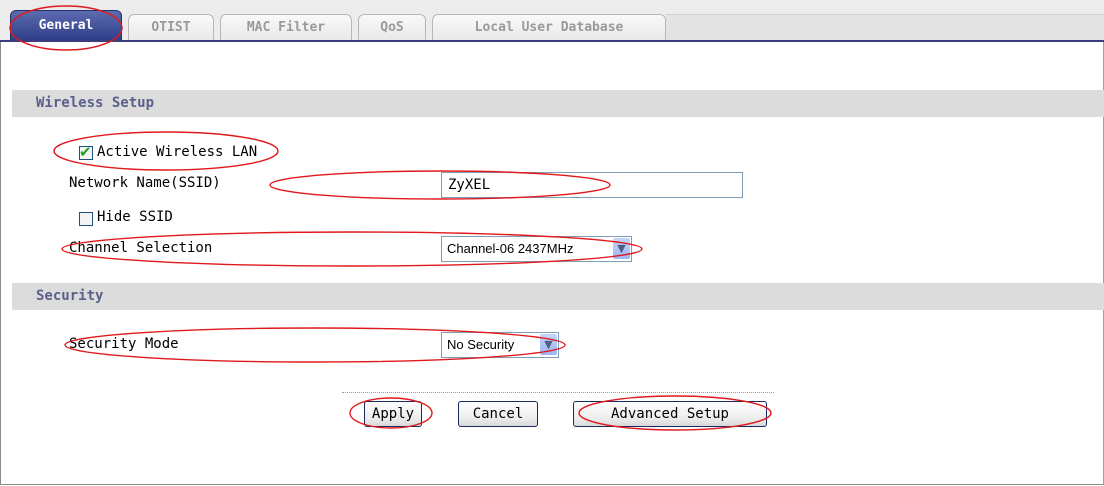 This screenshot has height=486, width=1104. I want to click on security-mode-value: No Security, so click(481, 344).